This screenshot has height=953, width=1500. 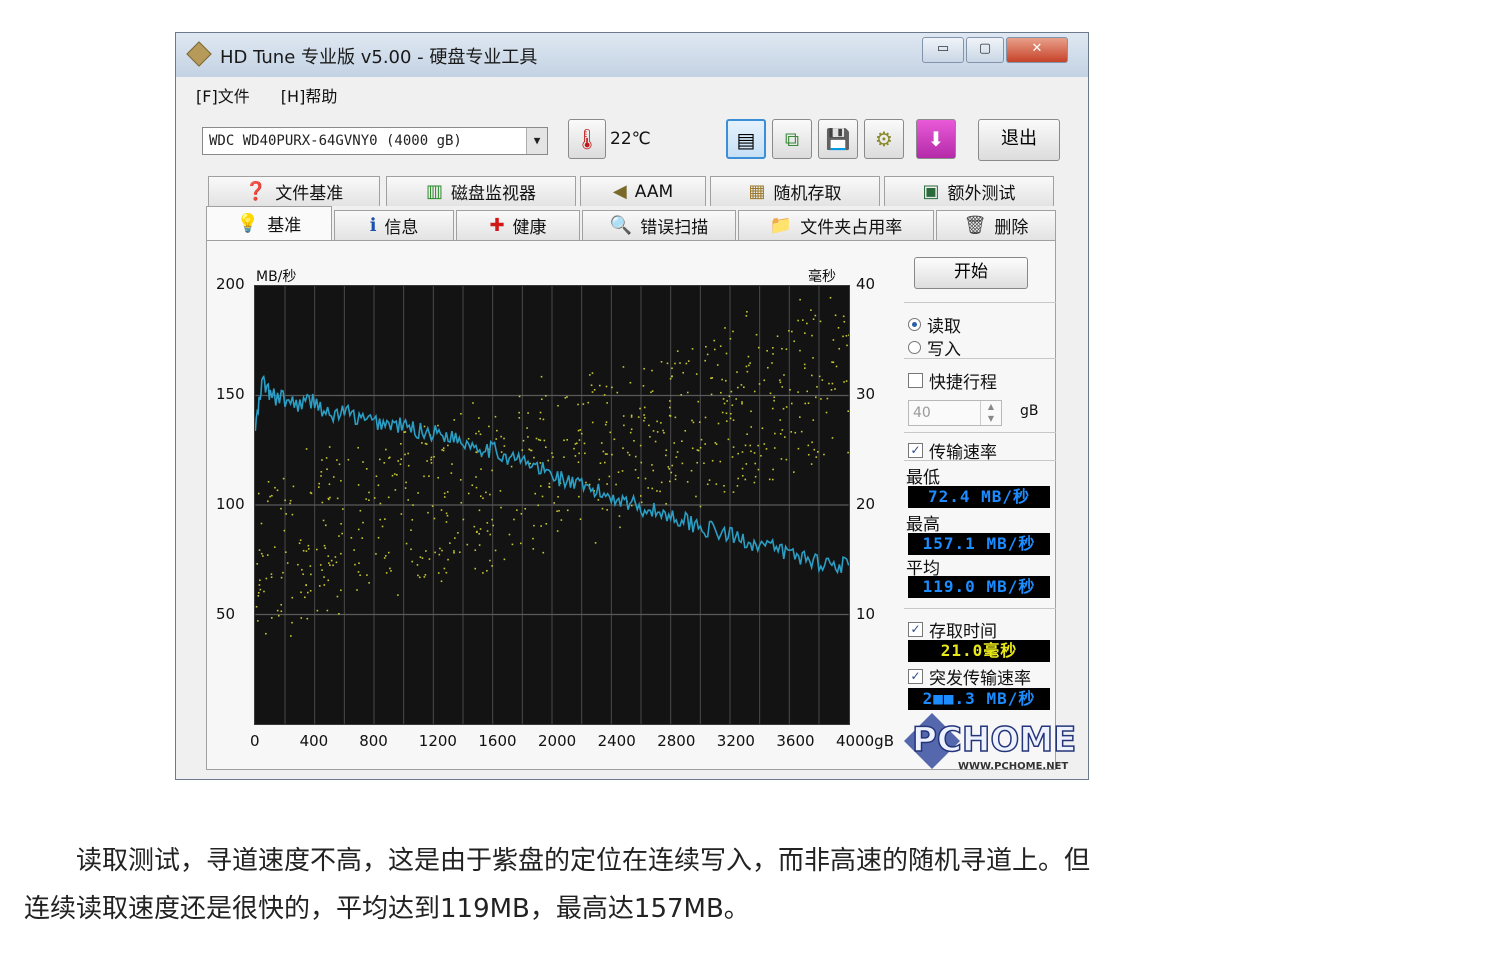 What do you see at coordinates (269, 223) in the screenshot?
I see `tab-benchmark: 💡 基准` at bounding box center [269, 223].